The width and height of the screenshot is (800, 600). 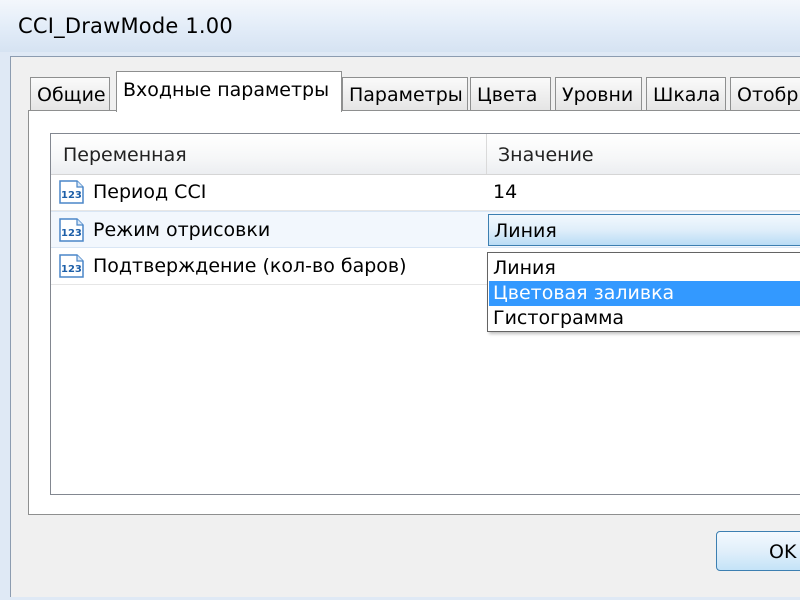 What do you see at coordinates (125, 26) in the screenshot?
I see `window-title: CCI_DrawMode 1.00` at bounding box center [125, 26].